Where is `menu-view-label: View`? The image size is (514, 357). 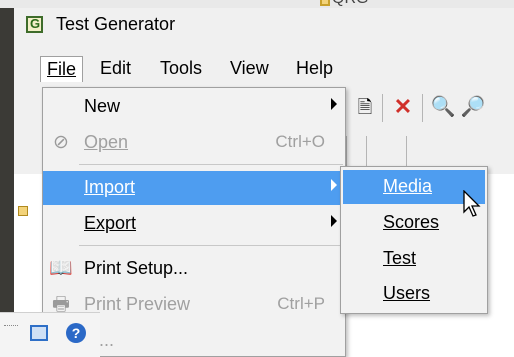 menu-view-label: View is located at coordinates (249, 68).